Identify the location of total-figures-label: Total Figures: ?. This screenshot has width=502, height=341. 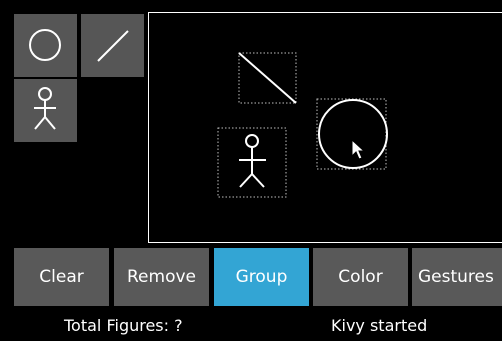
(123, 325).